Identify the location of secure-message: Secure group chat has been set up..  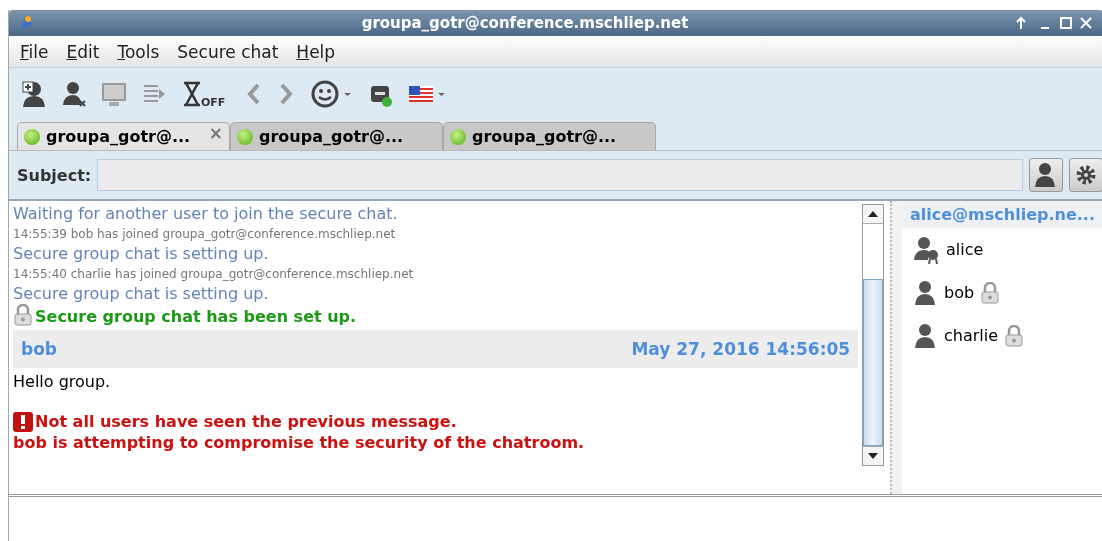
(196, 316).